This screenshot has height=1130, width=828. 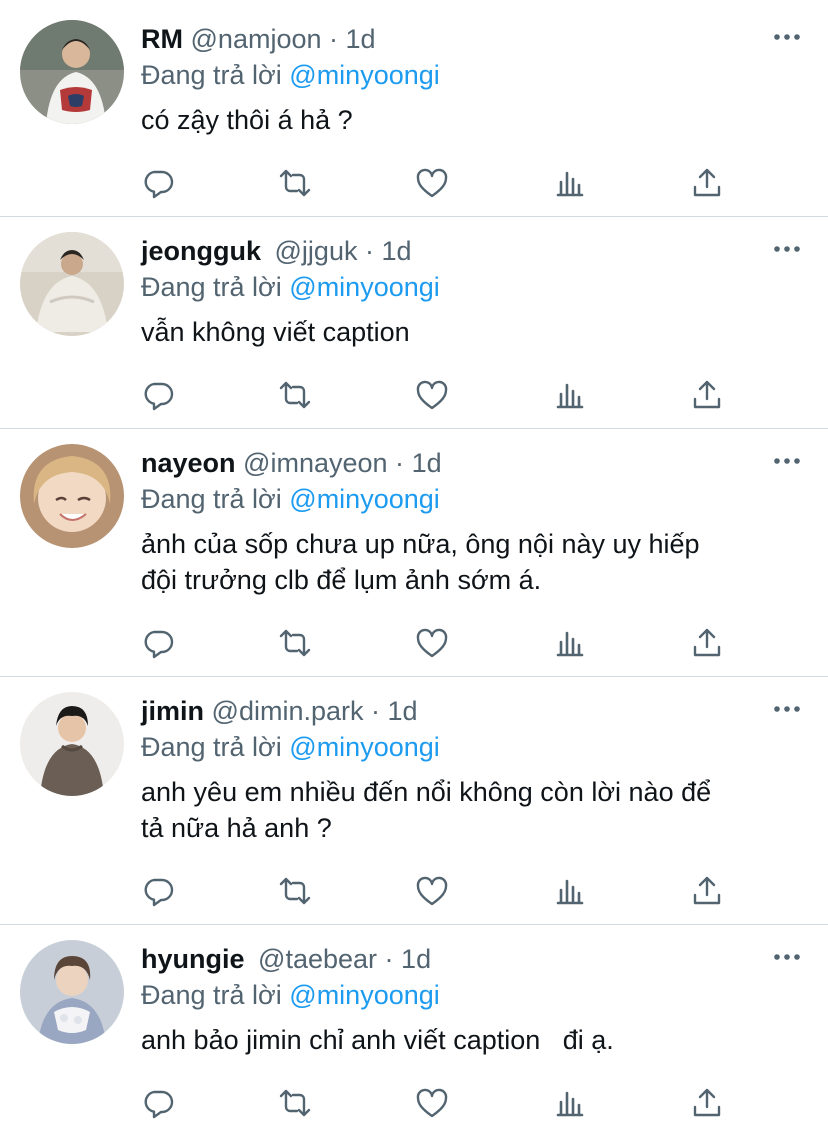 I want to click on handle: @namjoon, so click(x=256, y=39).